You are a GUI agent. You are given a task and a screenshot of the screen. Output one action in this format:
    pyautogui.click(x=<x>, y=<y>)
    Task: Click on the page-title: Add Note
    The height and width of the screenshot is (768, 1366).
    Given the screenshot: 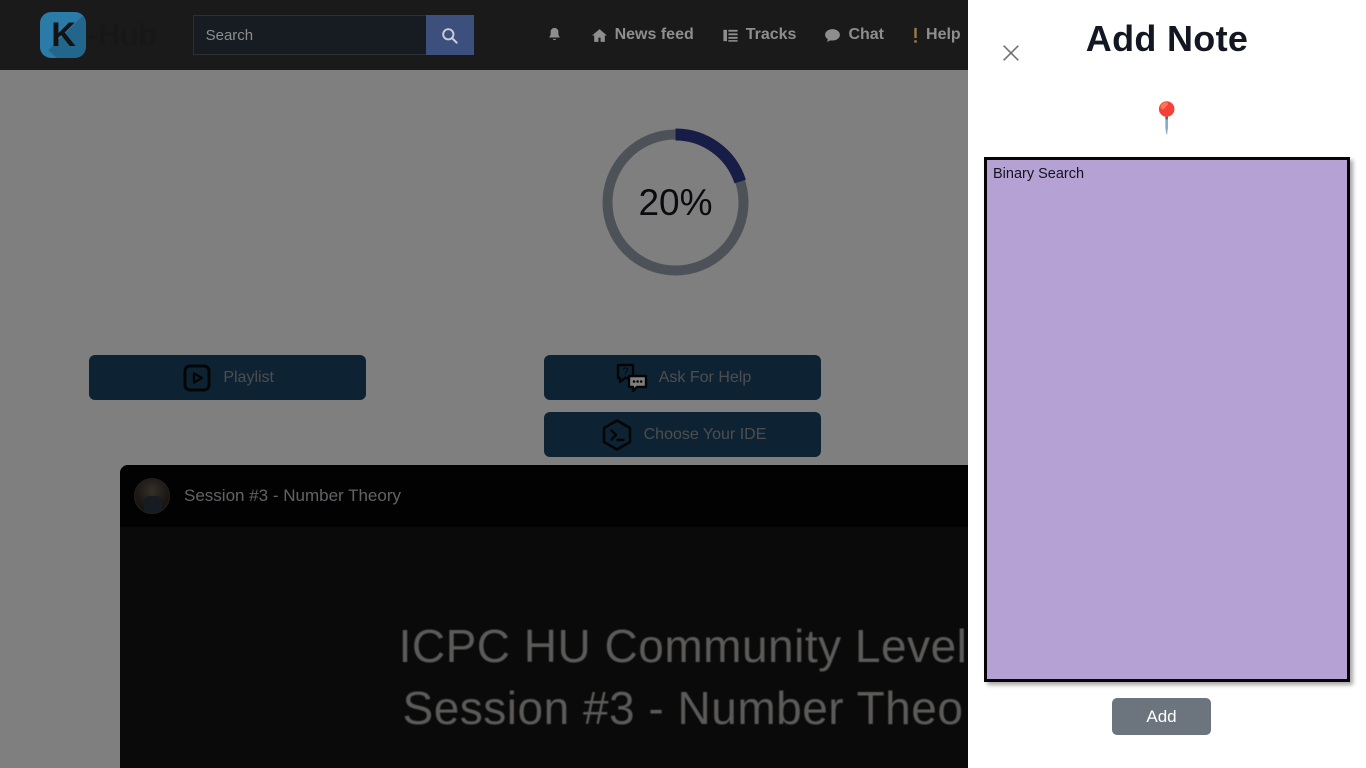 What is the action you would take?
    pyautogui.click(x=1167, y=38)
    